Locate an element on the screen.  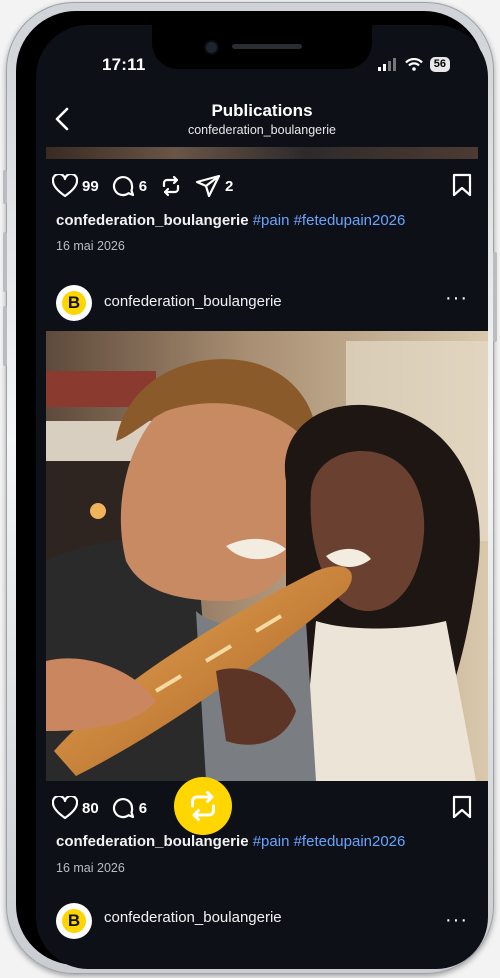
repost-button-highlighted is located at coordinates (203, 806).